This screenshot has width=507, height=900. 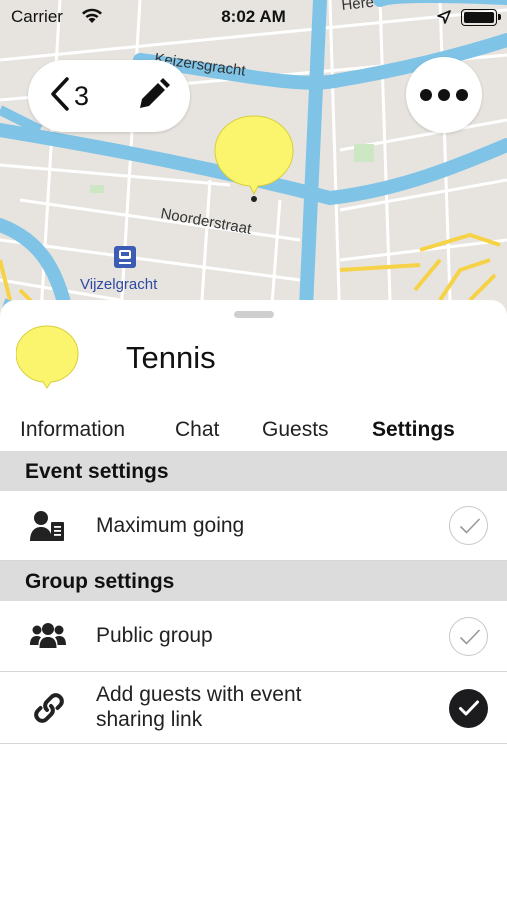 What do you see at coordinates (49, 710) in the screenshot?
I see `link-icon` at bounding box center [49, 710].